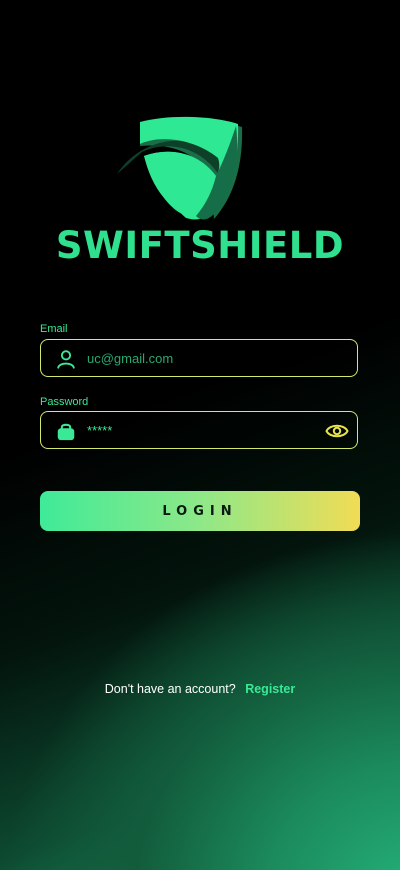 The image size is (400, 870). I want to click on brand-name: SWIFTSHIELD, so click(200, 245).